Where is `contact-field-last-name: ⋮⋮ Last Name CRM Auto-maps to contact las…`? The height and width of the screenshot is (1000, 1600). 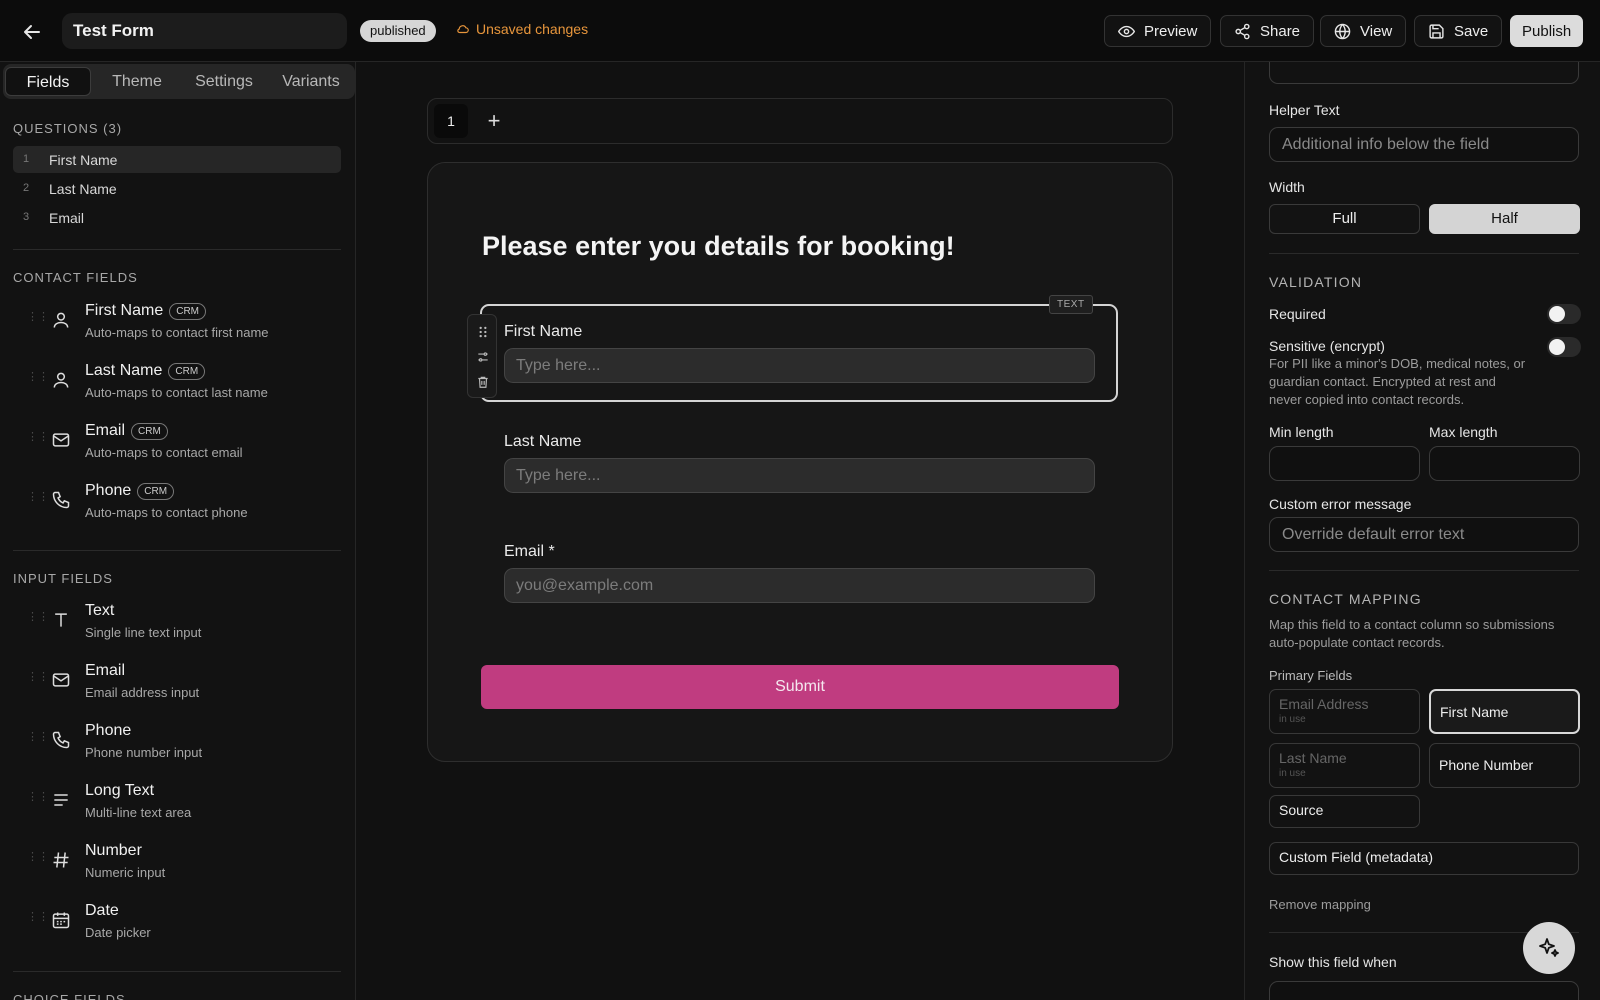 contact-field-last-name: ⋮⋮ Last Name CRM Auto-maps to contact las… is located at coordinates (177, 384).